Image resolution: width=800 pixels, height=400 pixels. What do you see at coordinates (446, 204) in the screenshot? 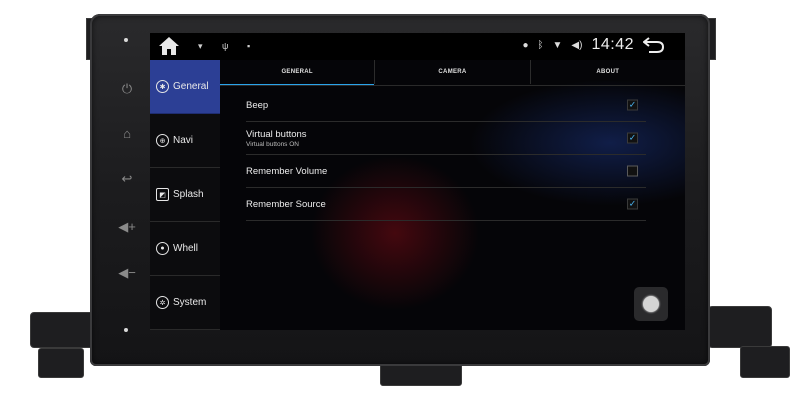
I see `setting-row-remember-source: Remember Source ✓` at bounding box center [446, 204].